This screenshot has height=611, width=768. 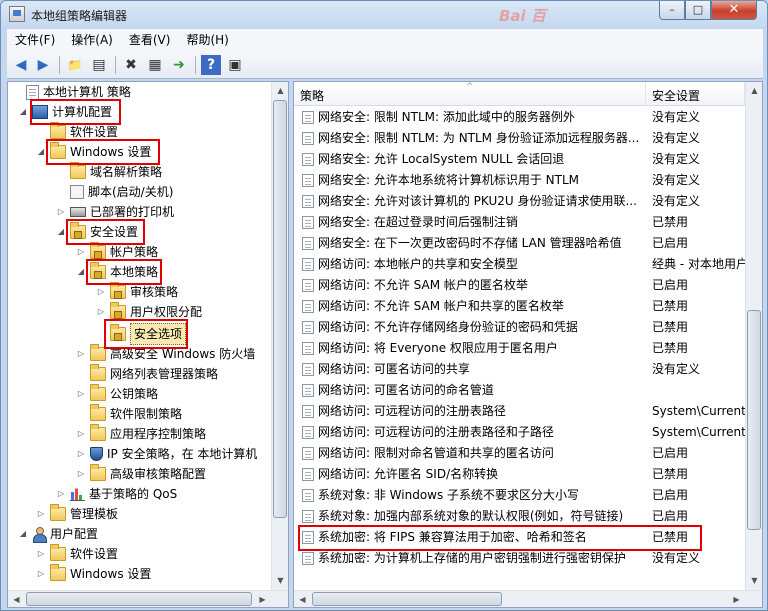 What do you see at coordinates (109, 172) in the screenshot?
I see `tree-node-name-resolution-policy: 域名解析策略` at bounding box center [109, 172].